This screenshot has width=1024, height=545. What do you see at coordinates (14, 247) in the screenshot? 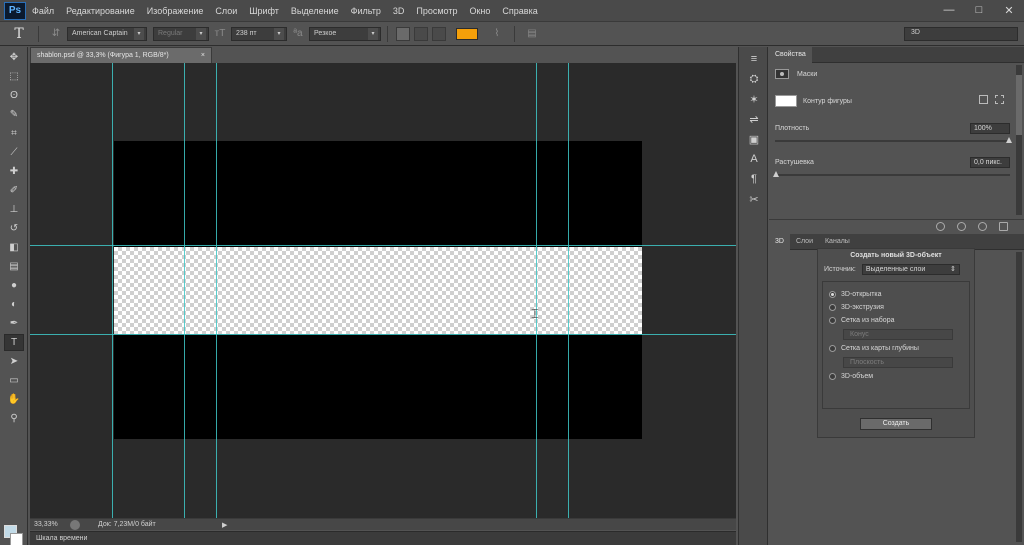
I see `eraser-tool-icon: ◧` at bounding box center [14, 247].